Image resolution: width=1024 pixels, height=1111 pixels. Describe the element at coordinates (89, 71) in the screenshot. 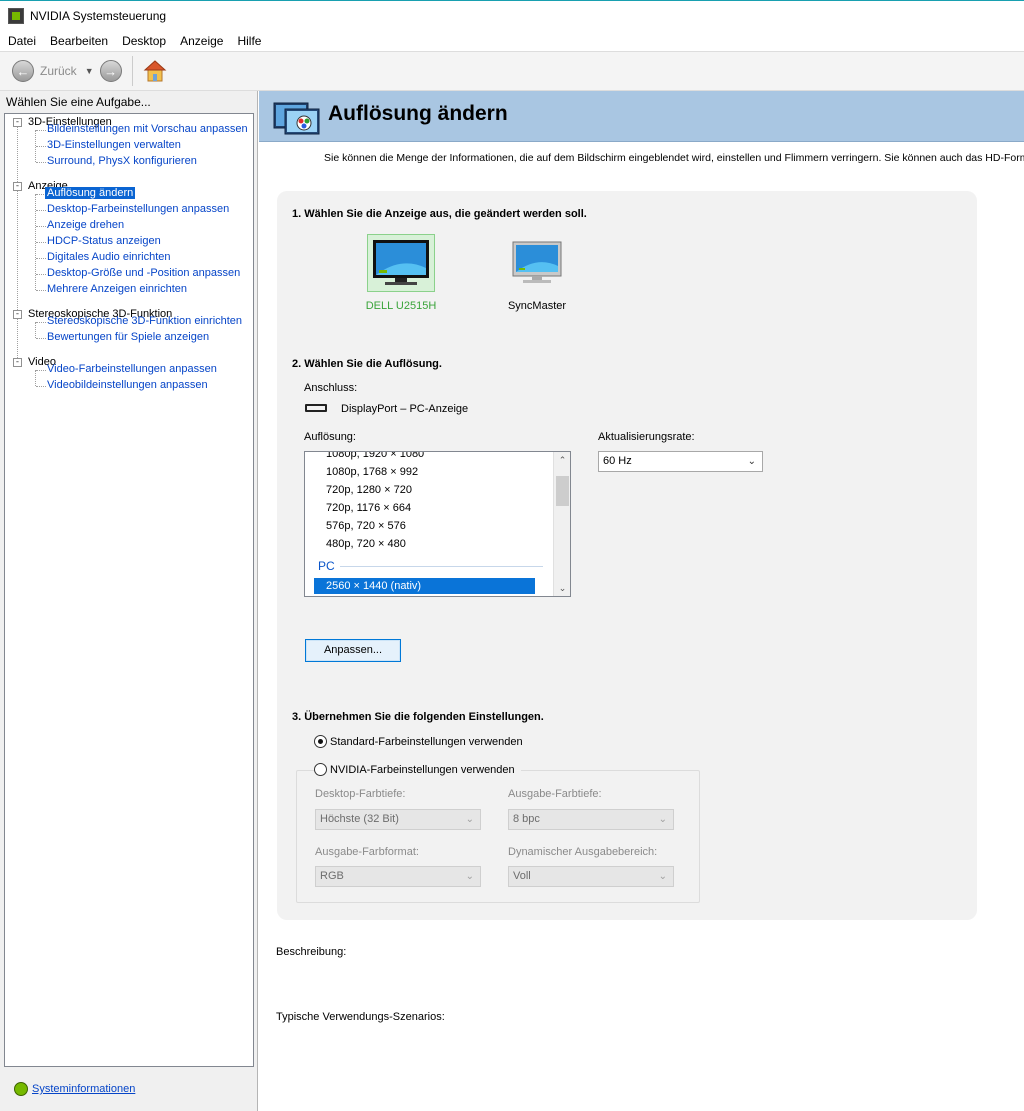

I see `history-dropdown-icon: ▼` at that location.